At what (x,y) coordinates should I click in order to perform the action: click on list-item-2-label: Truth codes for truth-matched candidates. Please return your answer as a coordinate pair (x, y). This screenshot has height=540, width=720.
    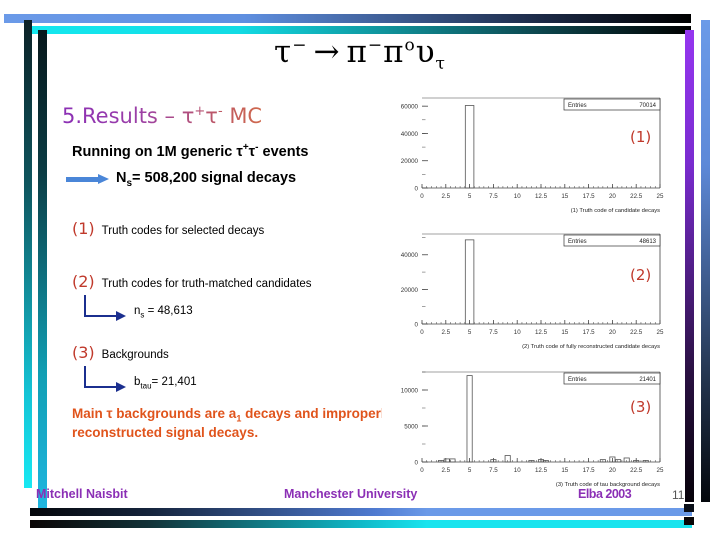
    Looking at the image, I should click on (206, 283).